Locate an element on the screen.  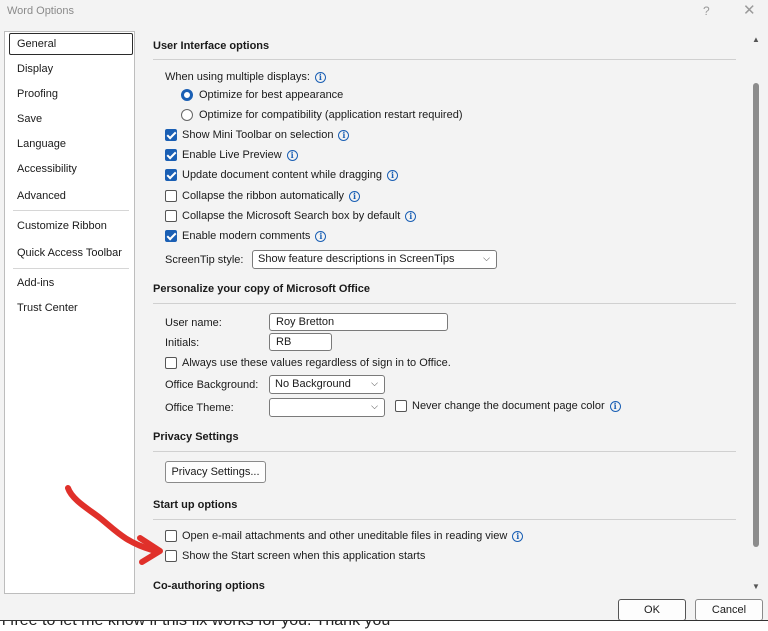
content-scrollbar: ▲ ▼ is located at coordinates (756, 312).